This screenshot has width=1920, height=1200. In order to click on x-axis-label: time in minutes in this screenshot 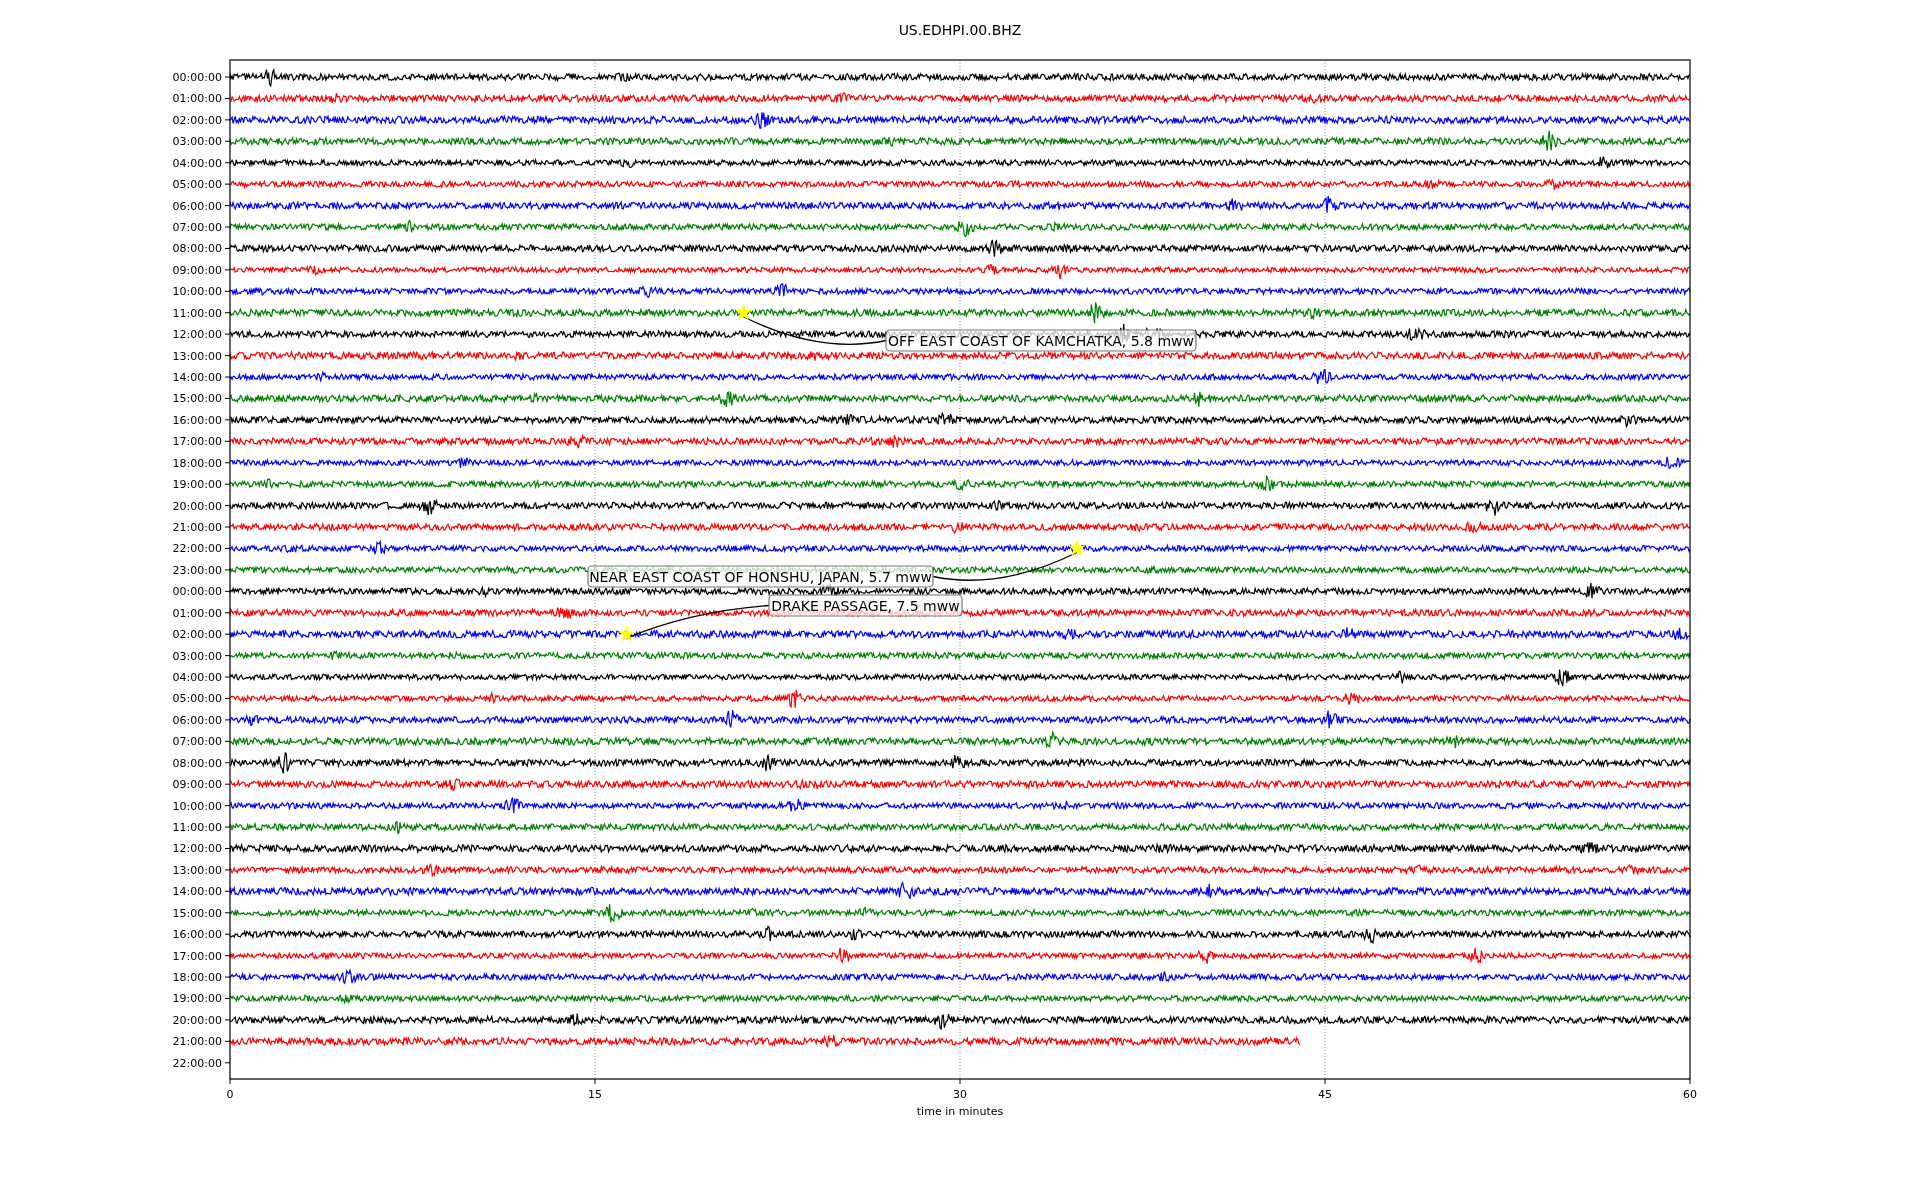, I will do `click(960, 1111)`.